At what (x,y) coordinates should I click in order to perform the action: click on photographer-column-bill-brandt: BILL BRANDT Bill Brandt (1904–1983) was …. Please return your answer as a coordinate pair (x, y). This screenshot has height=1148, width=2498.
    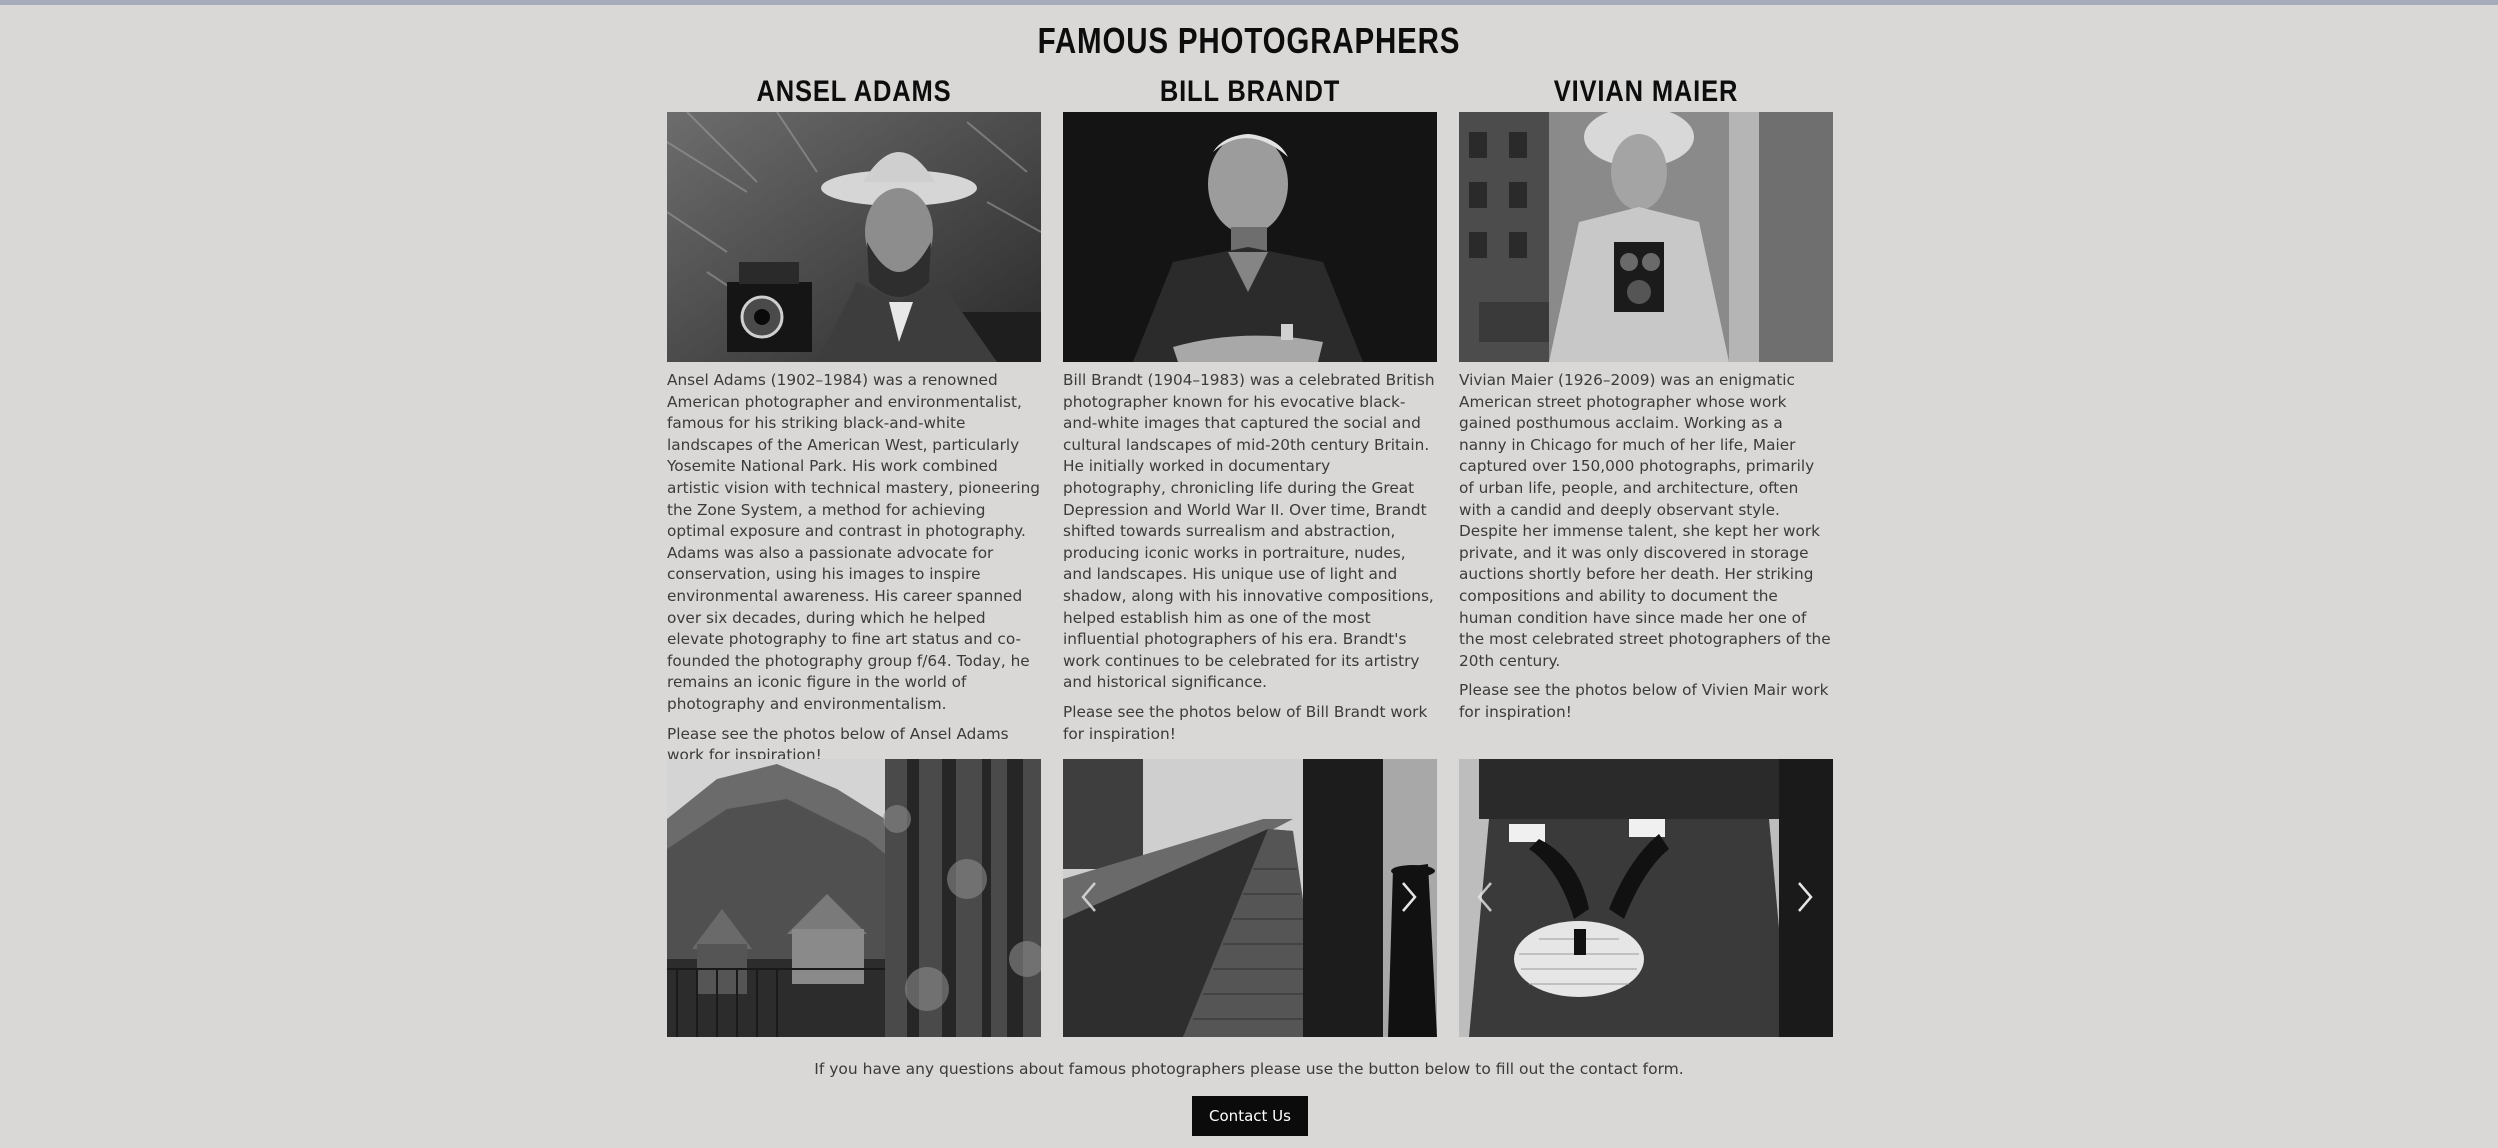
    Looking at the image, I should click on (1250, 408).